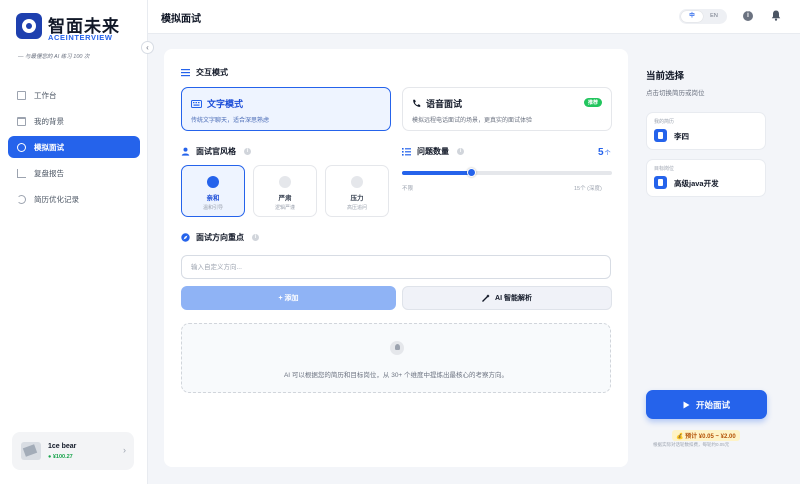 The width and height of the screenshot is (800, 484). Describe the element at coordinates (660, 135) in the screenshot. I see `document-icon` at that location.